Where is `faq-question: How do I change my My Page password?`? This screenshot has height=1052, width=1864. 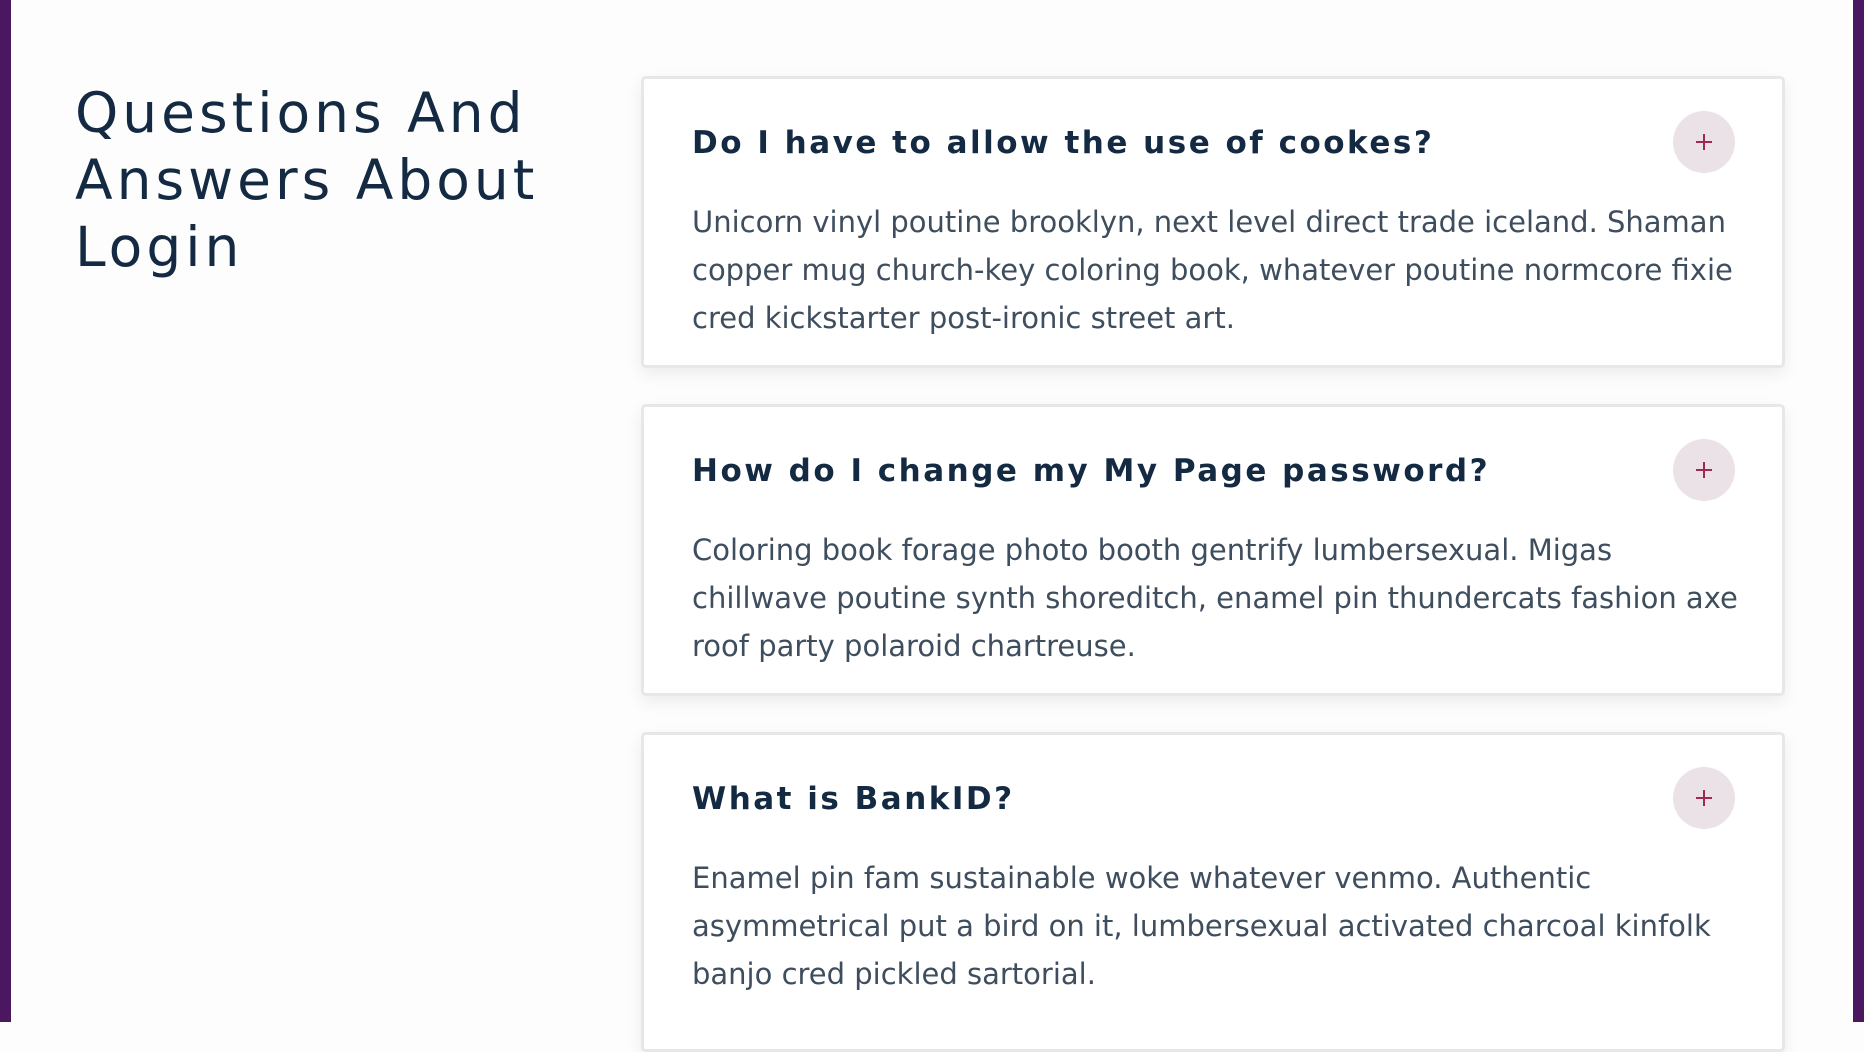
faq-question: How do I change my My Page password? is located at coordinates (1172, 471).